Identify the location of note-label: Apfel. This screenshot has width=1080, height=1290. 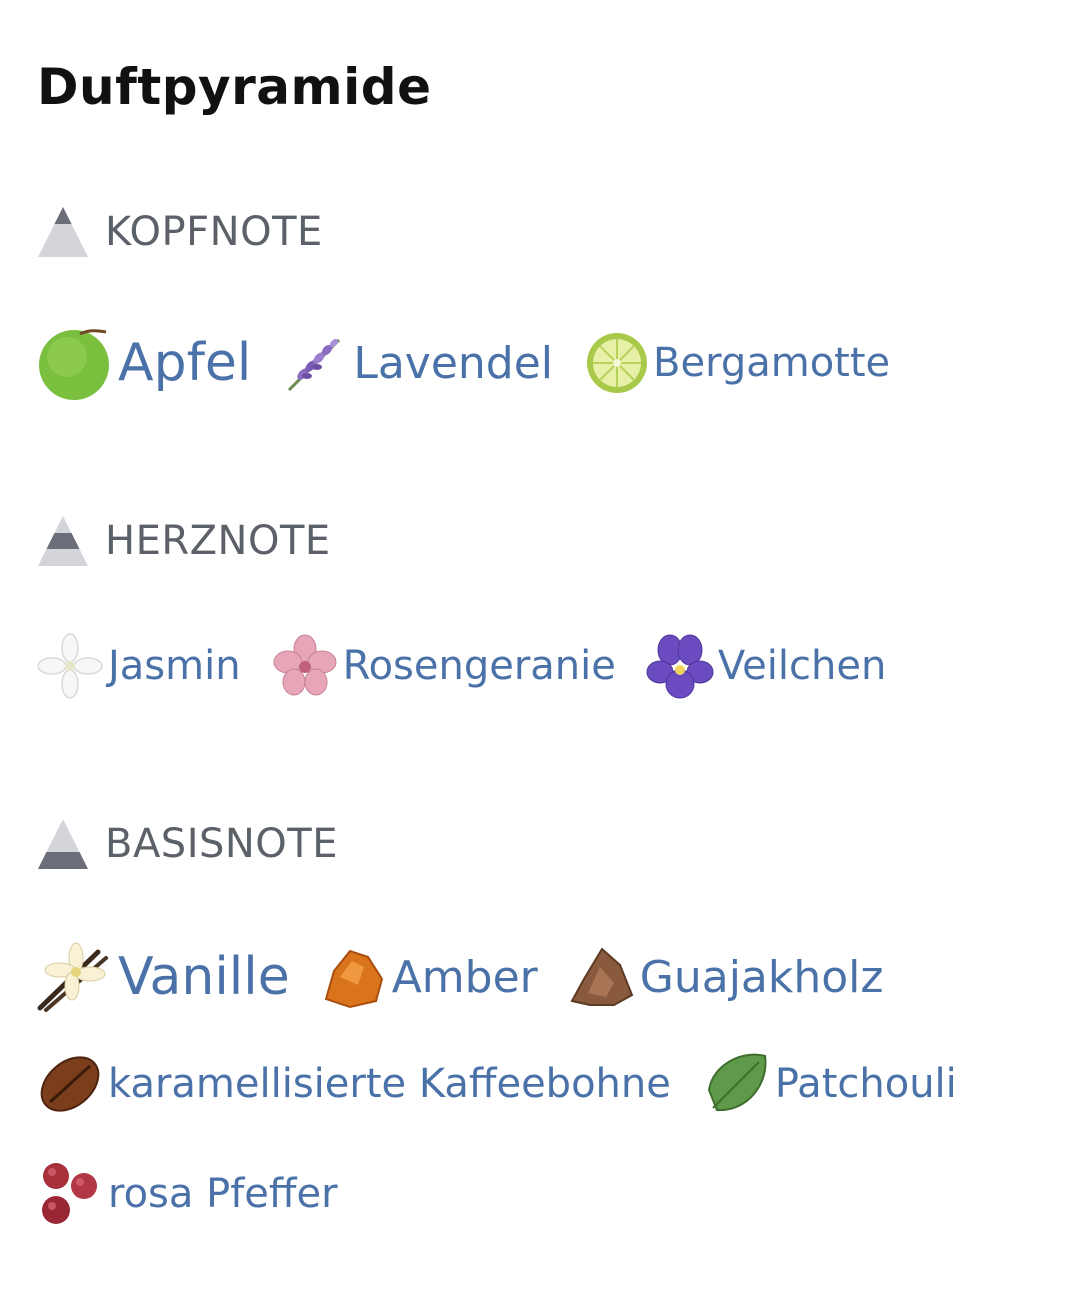
(185, 363).